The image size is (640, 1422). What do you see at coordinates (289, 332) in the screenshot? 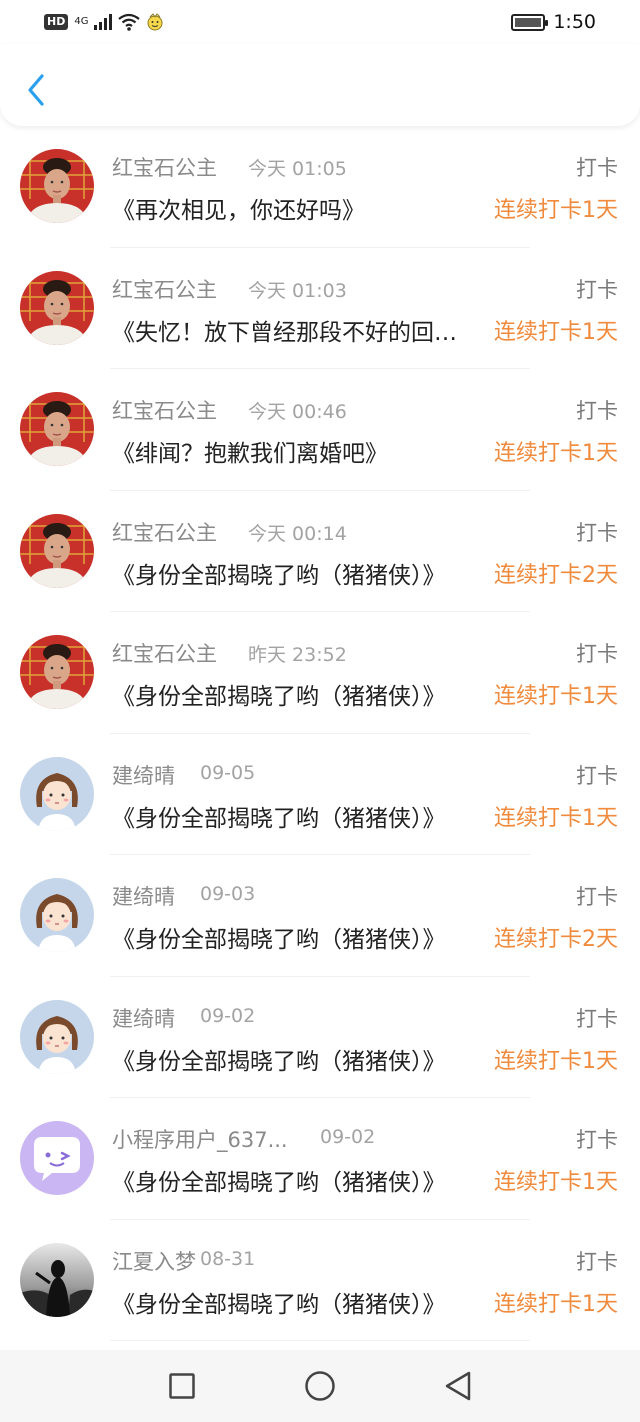
I see `chapter-title: 《失忆！放下曾经那段不好的回忆》` at bounding box center [289, 332].